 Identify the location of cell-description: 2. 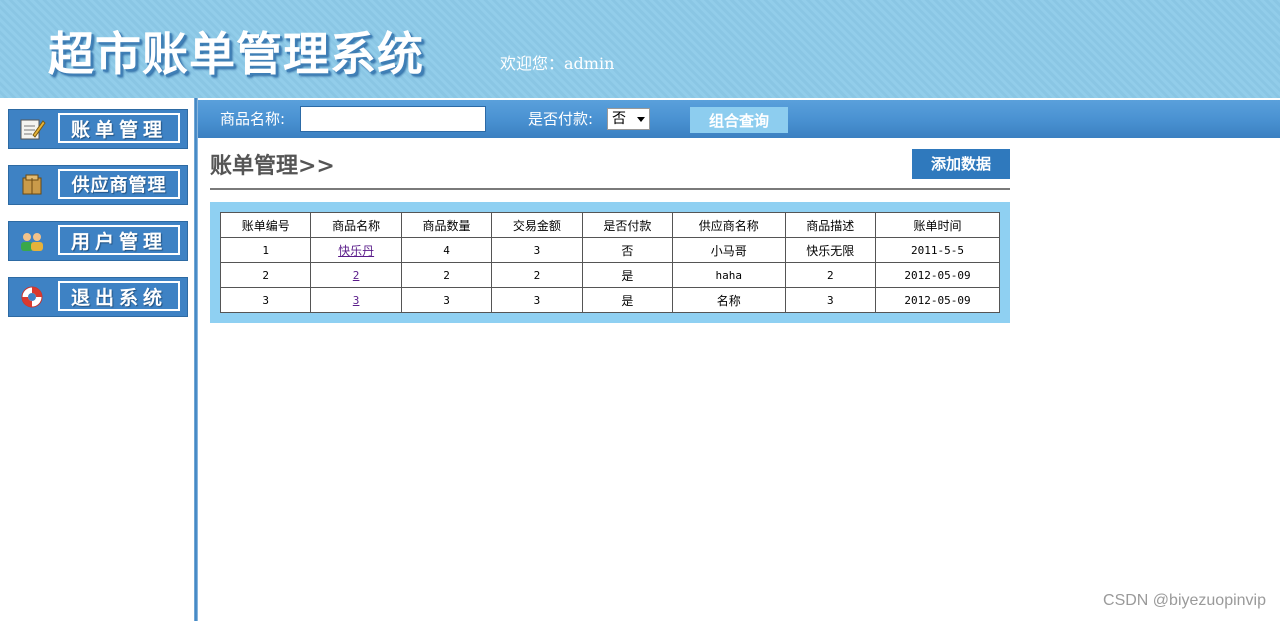
(830, 275).